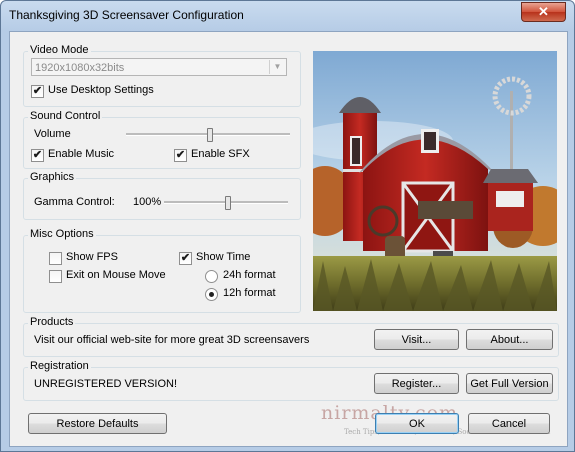 Image resolution: width=575 pixels, height=452 pixels. What do you see at coordinates (59, 50) in the screenshot?
I see `video-mode-title: Video Mode` at bounding box center [59, 50].